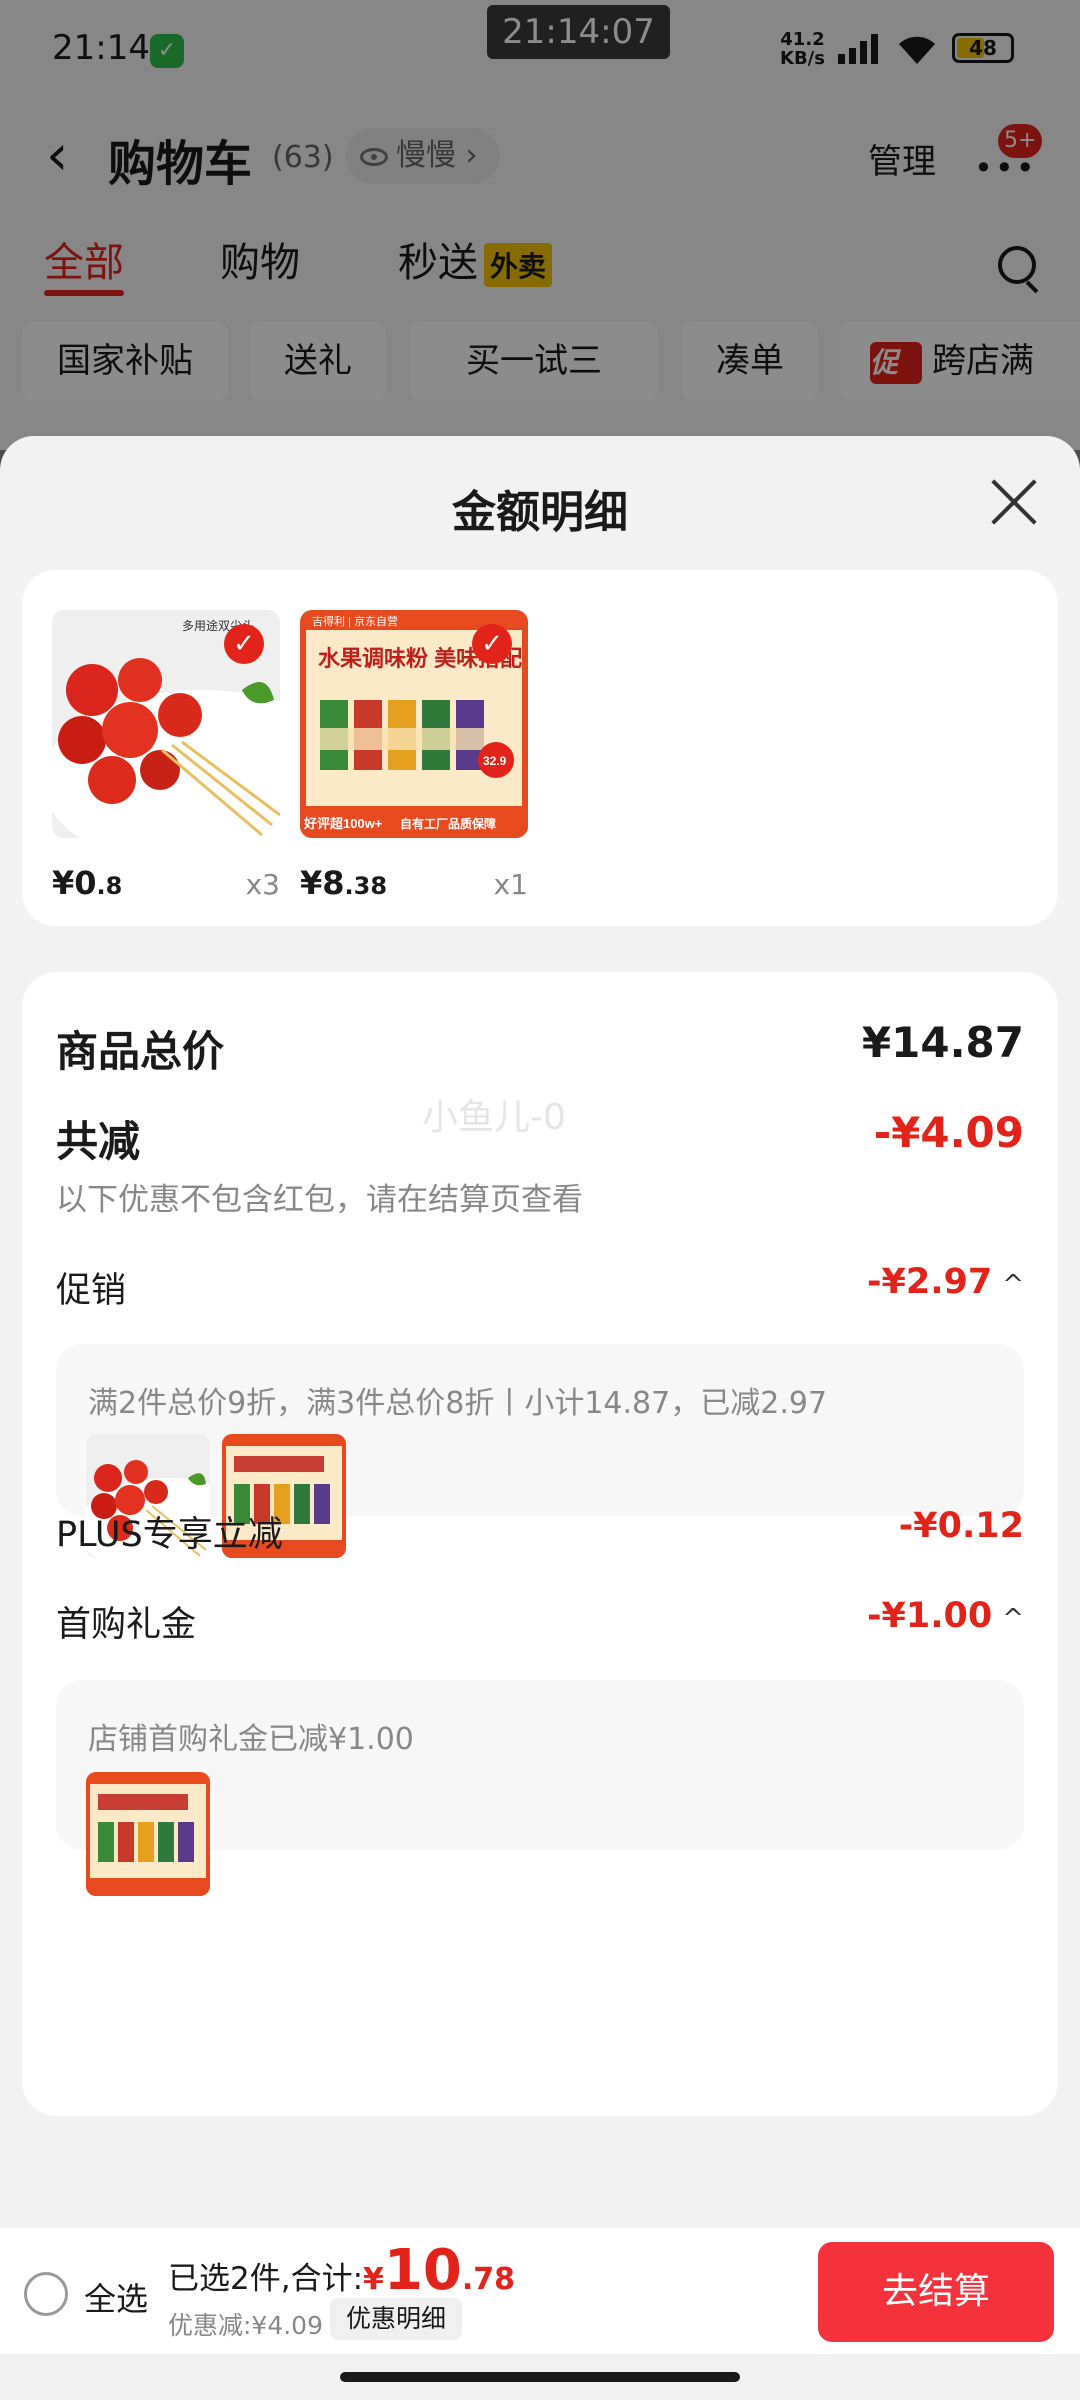 This screenshot has width=1080, height=2400. I want to click on plus-value: -¥0.12, so click(961, 1526).